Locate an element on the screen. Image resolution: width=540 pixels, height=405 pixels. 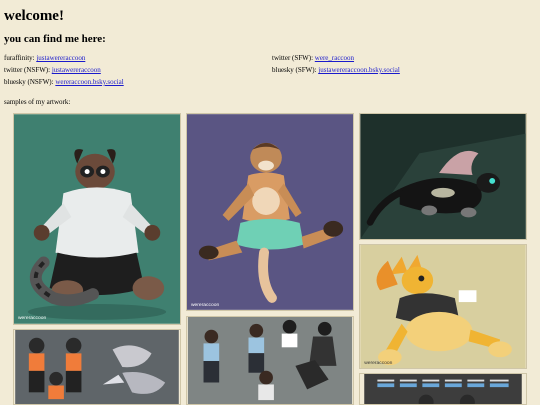
artwork-sheet-orange is located at coordinates (97, 367).